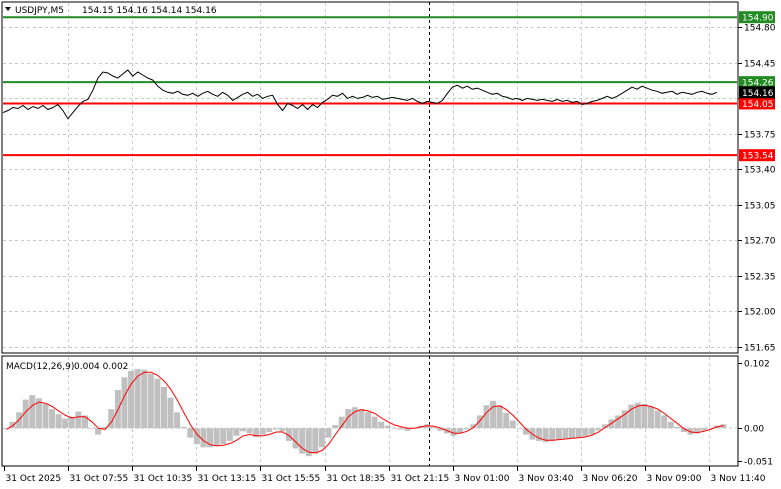  Describe the element at coordinates (420, 479) in the screenshot. I see `time-tick-label: 31 Oct 21:15` at that location.